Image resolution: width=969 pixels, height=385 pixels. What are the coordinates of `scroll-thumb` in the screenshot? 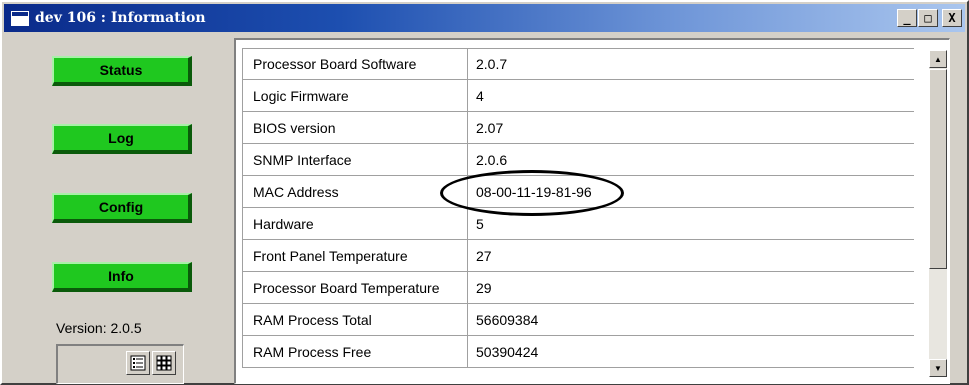 It's located at (938, 169).